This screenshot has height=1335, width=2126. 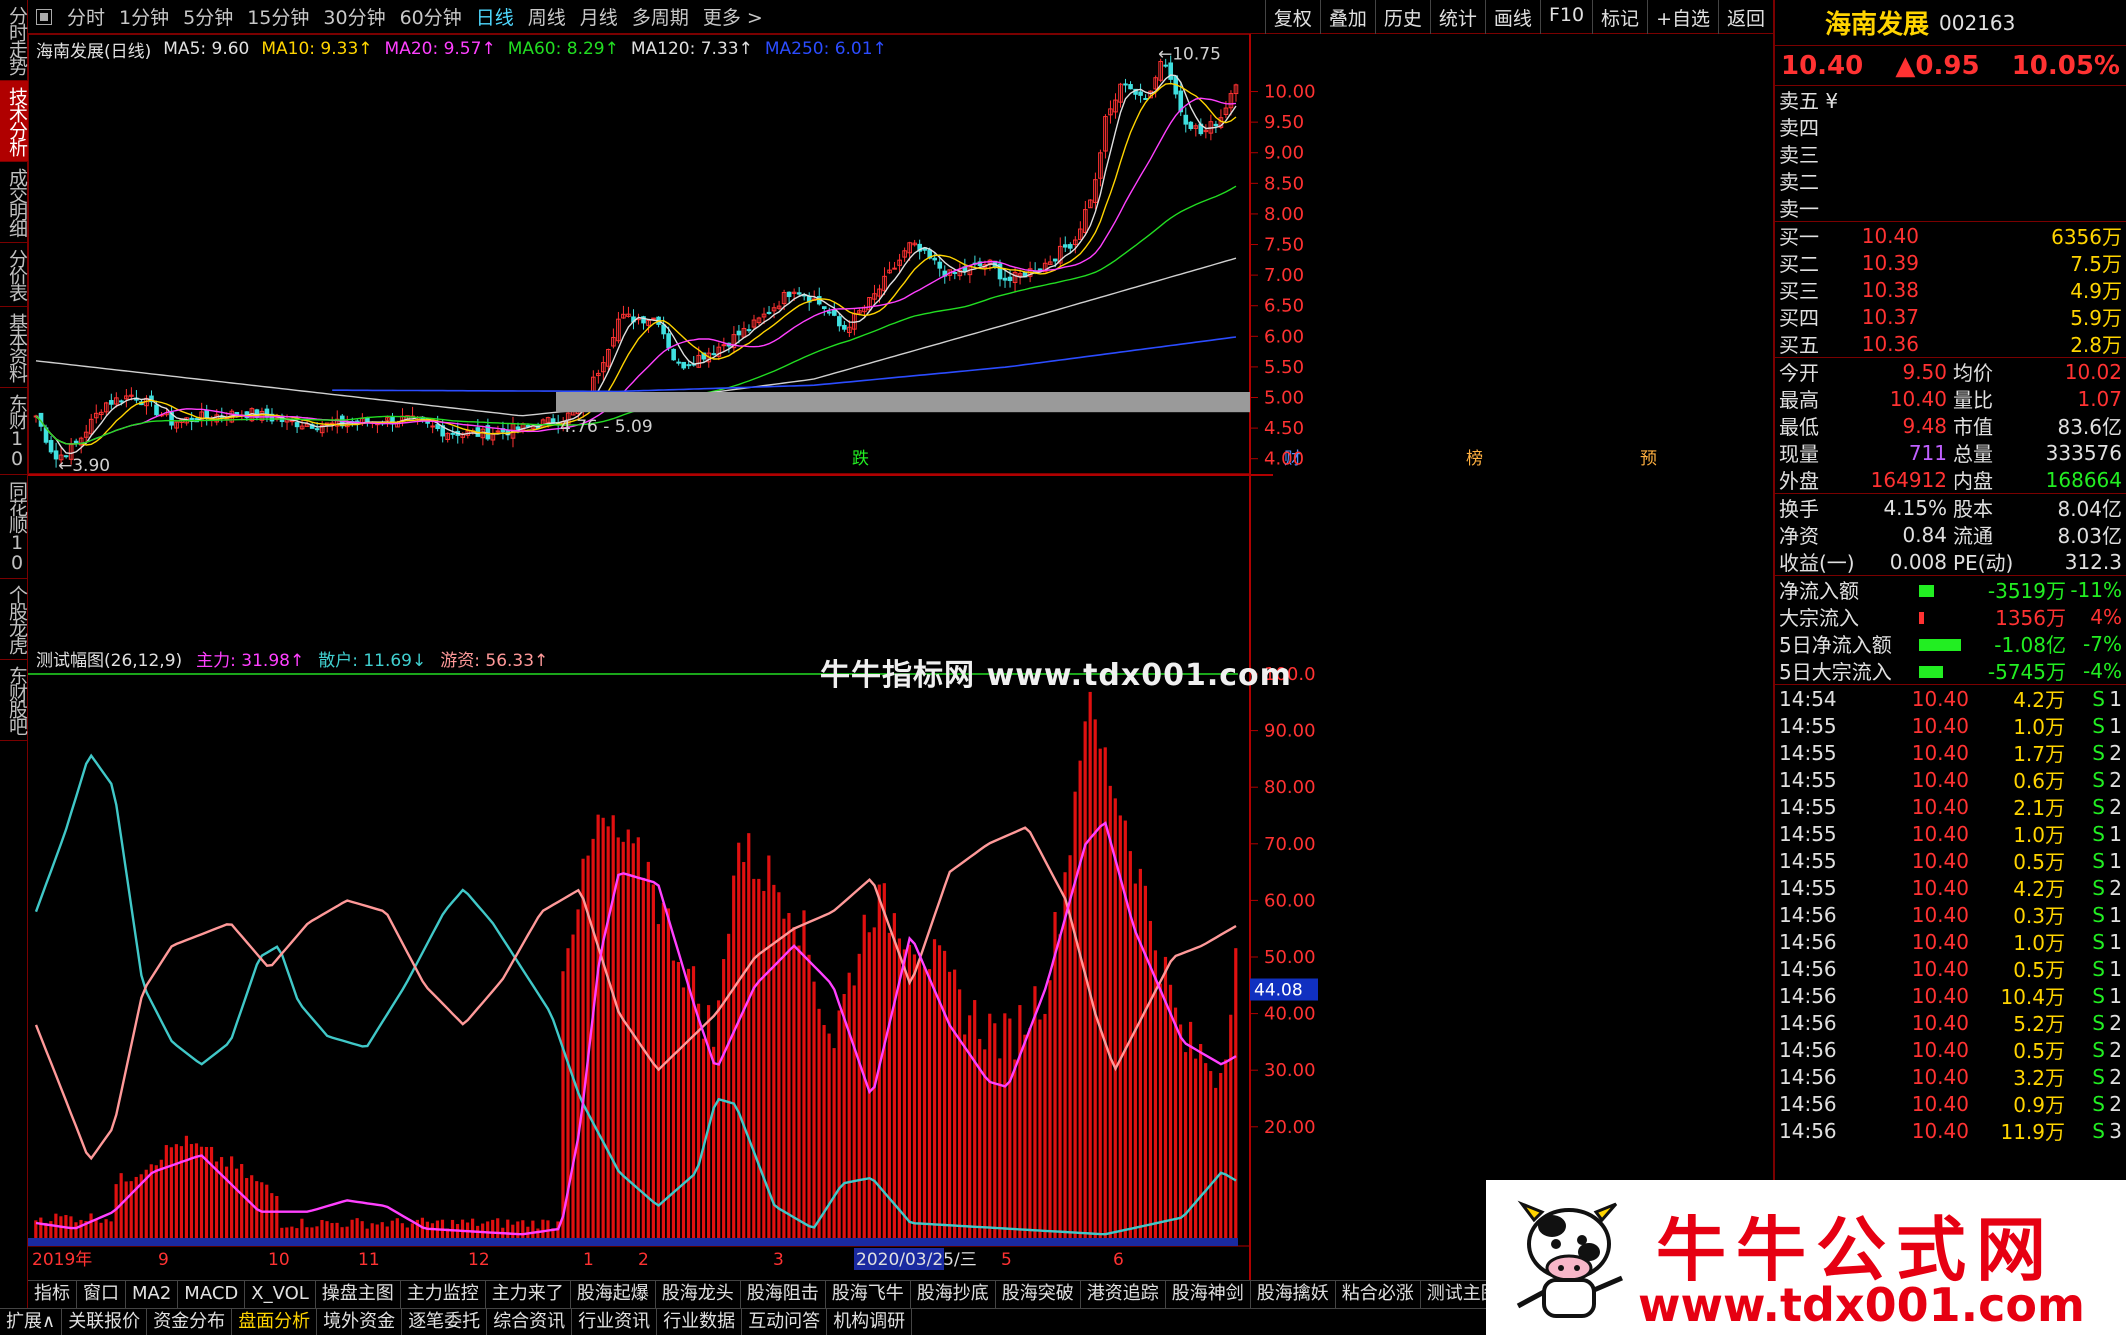 What do you see at coordinates (360, 1322) in the screenshot?
I see `extension-tab-4: 境外资金` at bounding box center [360, 1322].